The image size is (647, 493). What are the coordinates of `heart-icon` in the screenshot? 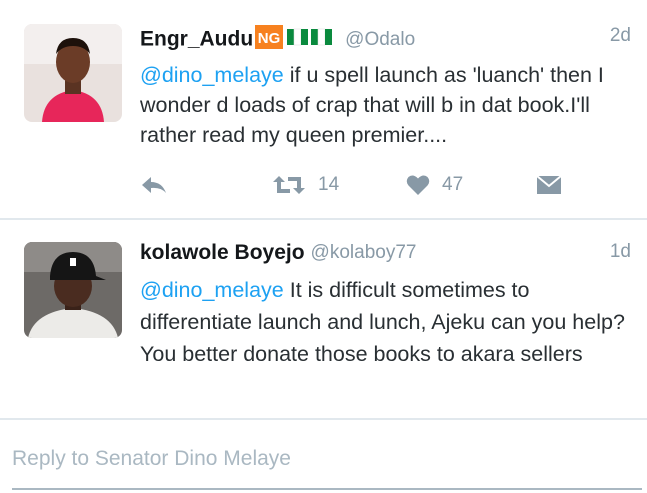 It's located at (418, 185).